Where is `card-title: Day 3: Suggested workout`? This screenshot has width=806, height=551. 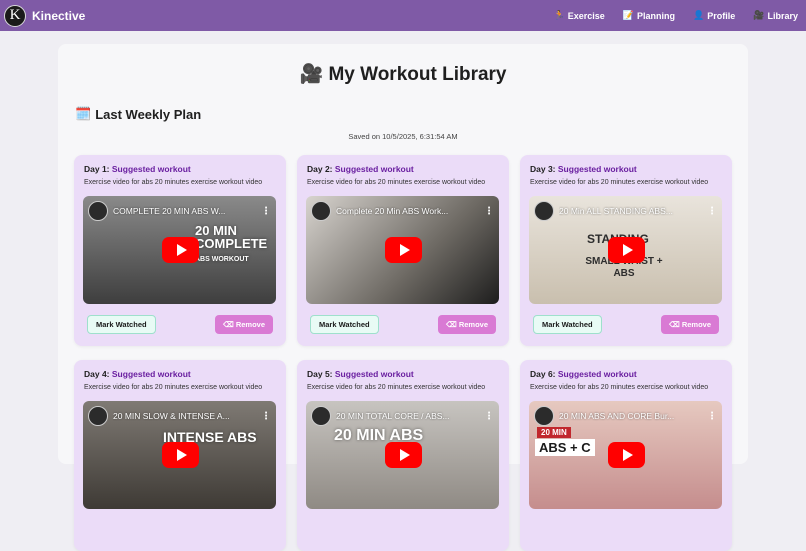
card-title: Day 3: Suggested workout is located at coordinates (583, 169).